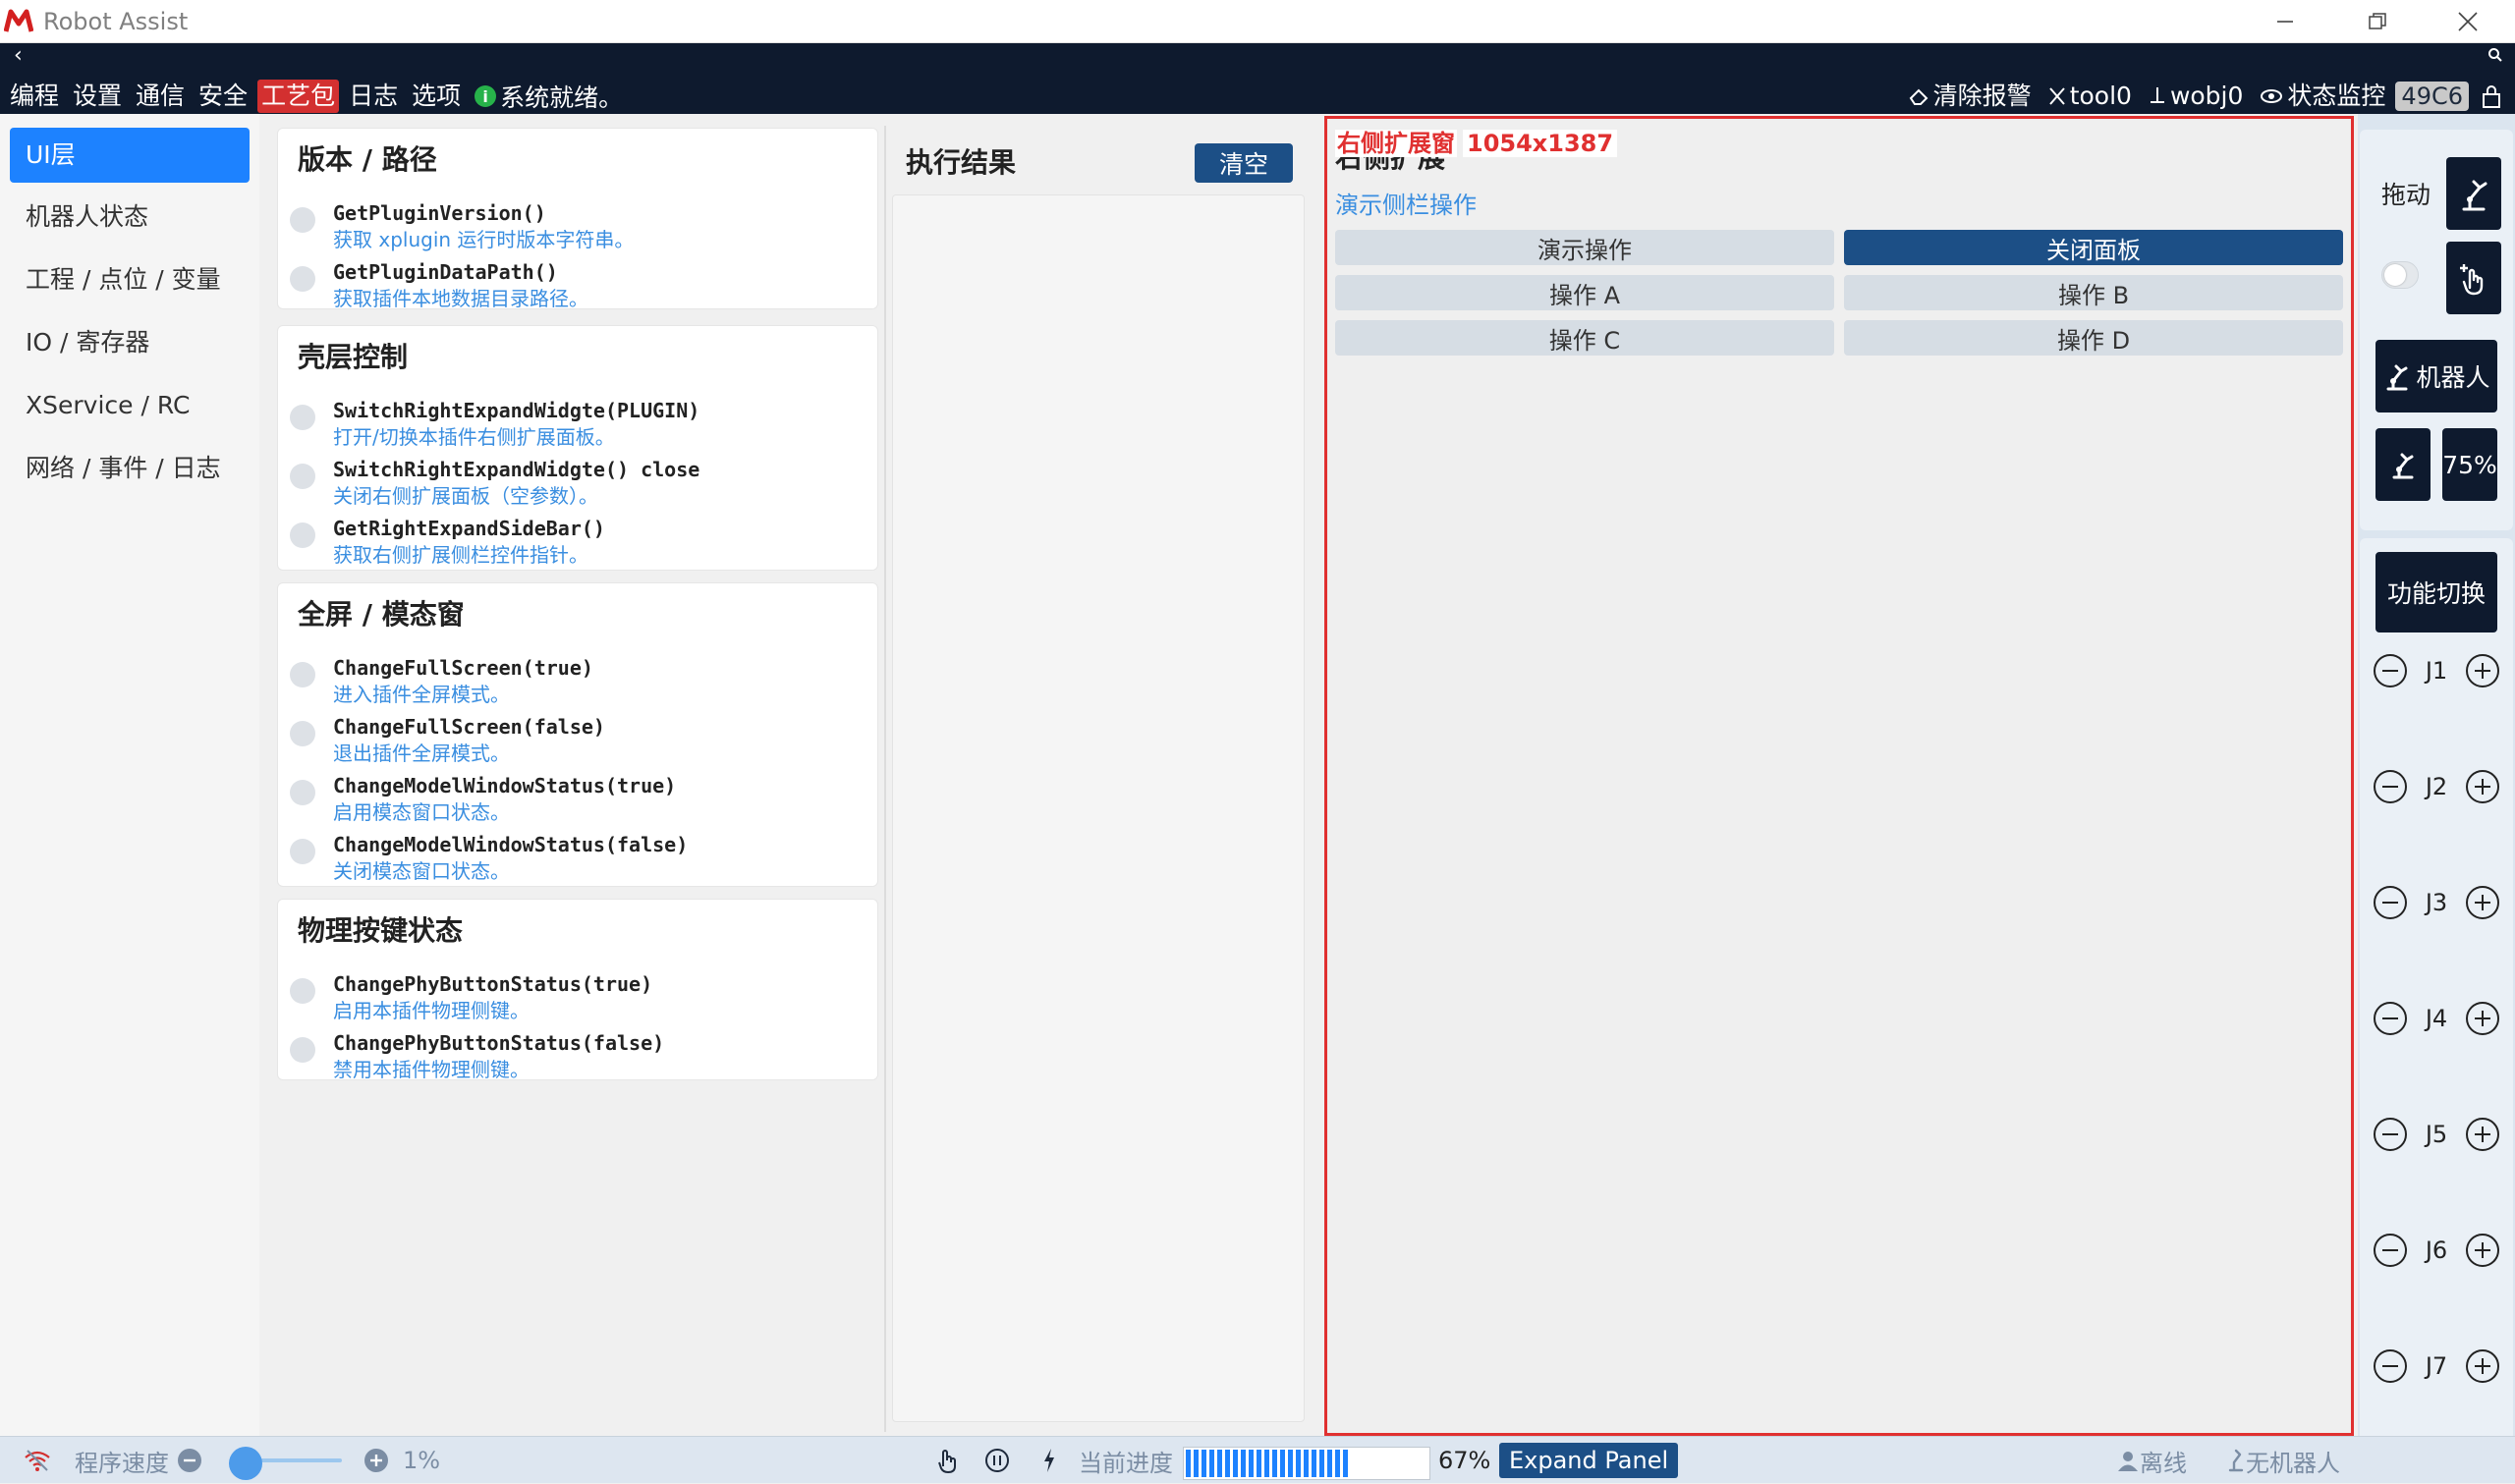 The image size is (2515, 1484). What do you see at coordinates (575, 799) in the screenshot?
I see `api-item: ChangeModelWindowStatus(true) 启用模态窗口状态。` at bounding box center [575, 799].